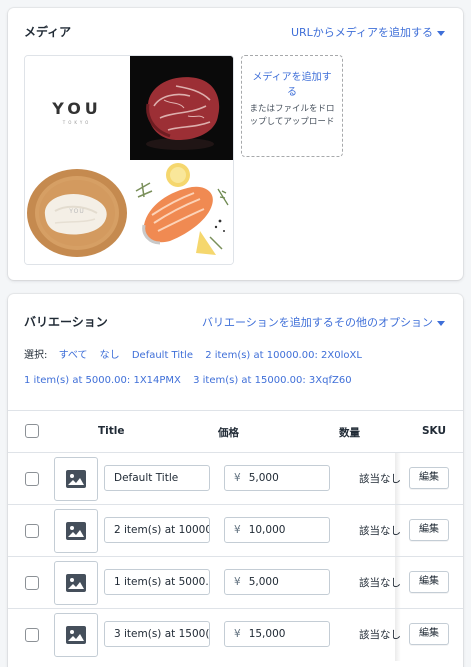 This screenshot has height=667, width=471. I want to click on column-sku: SKU, so click(434, 431).